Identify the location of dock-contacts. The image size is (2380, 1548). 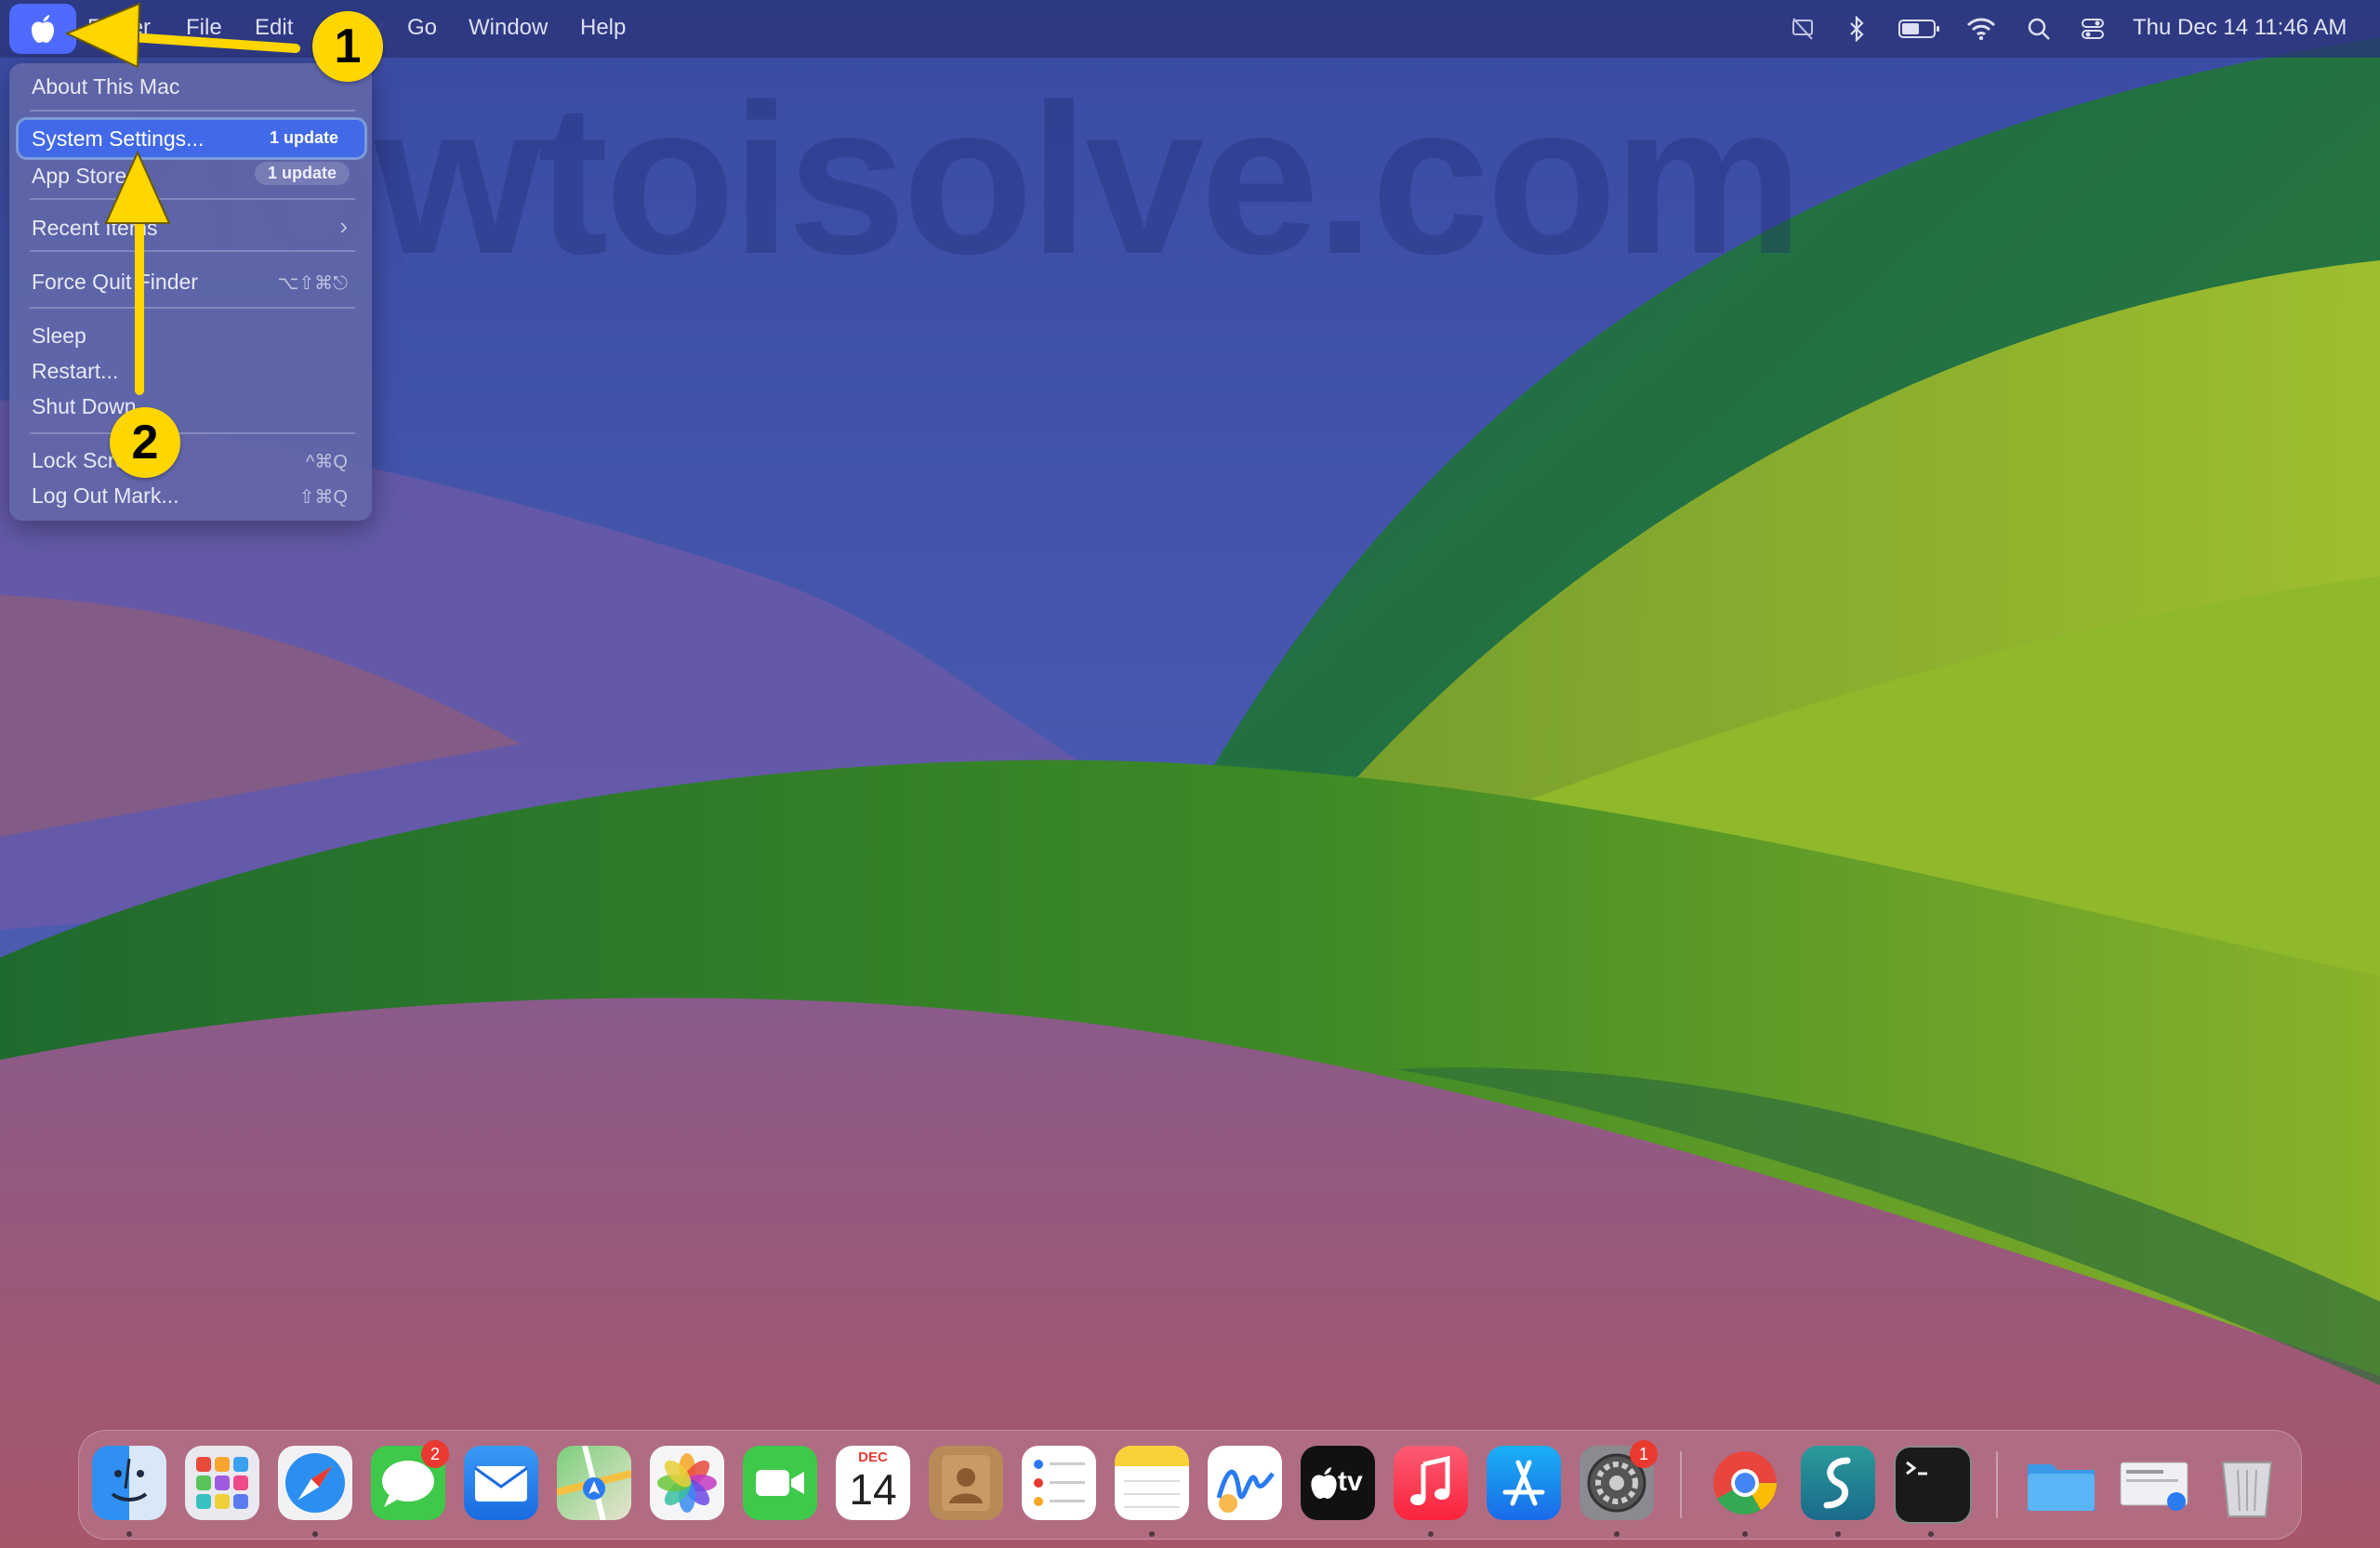
(966, 1483).